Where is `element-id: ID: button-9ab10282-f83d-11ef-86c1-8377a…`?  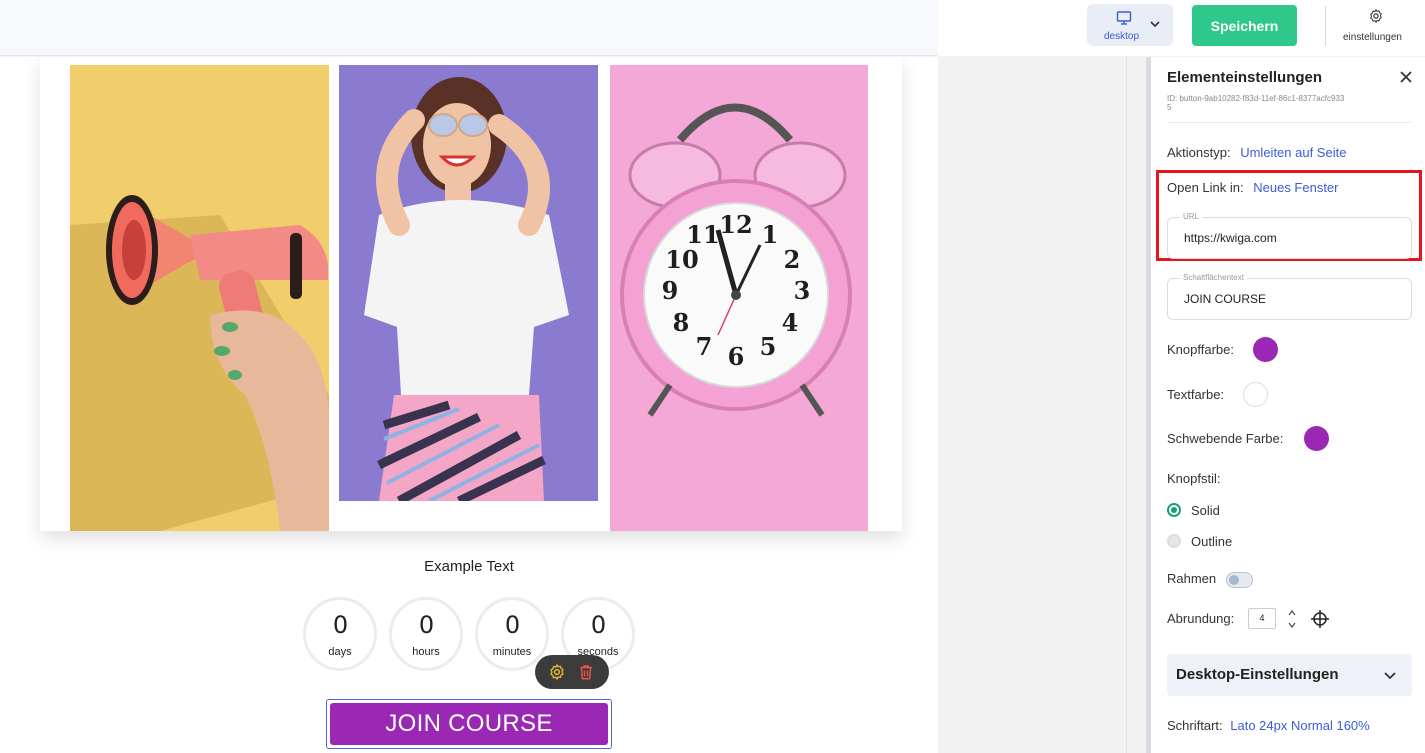
element-id: ID: button-9ab10282-f83d-11ef-86c1-8377a… is located at coordinates (1256, 103).